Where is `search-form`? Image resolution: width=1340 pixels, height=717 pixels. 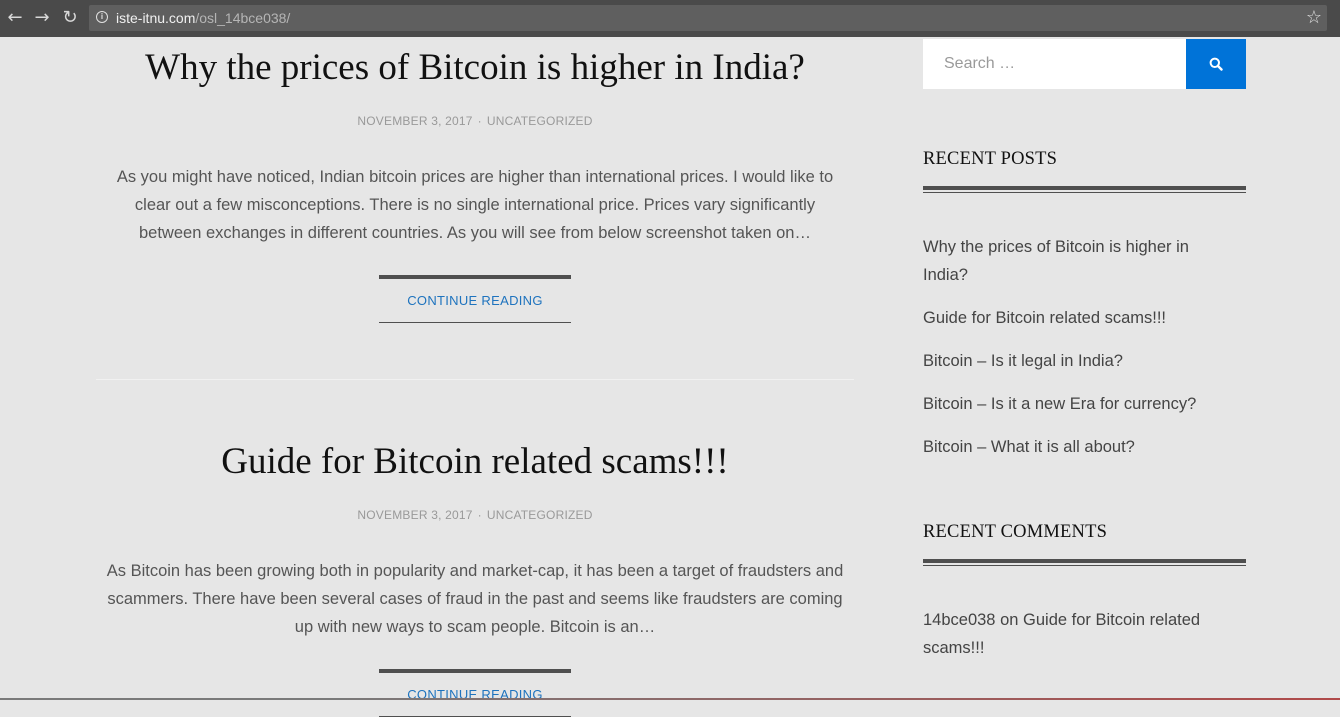 search-form is located at coordinates (1084, 64).